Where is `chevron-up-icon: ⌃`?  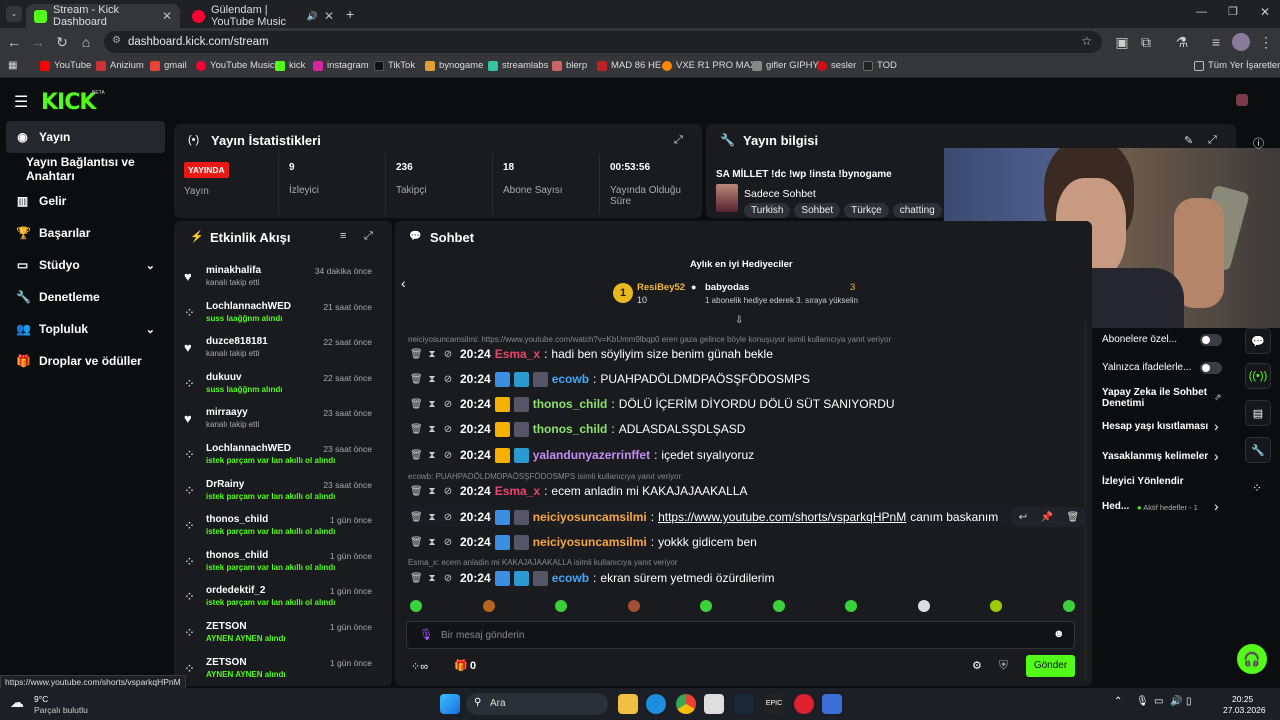 chevron-up-icon: ⌃ is located at coordinates (1118, 701).